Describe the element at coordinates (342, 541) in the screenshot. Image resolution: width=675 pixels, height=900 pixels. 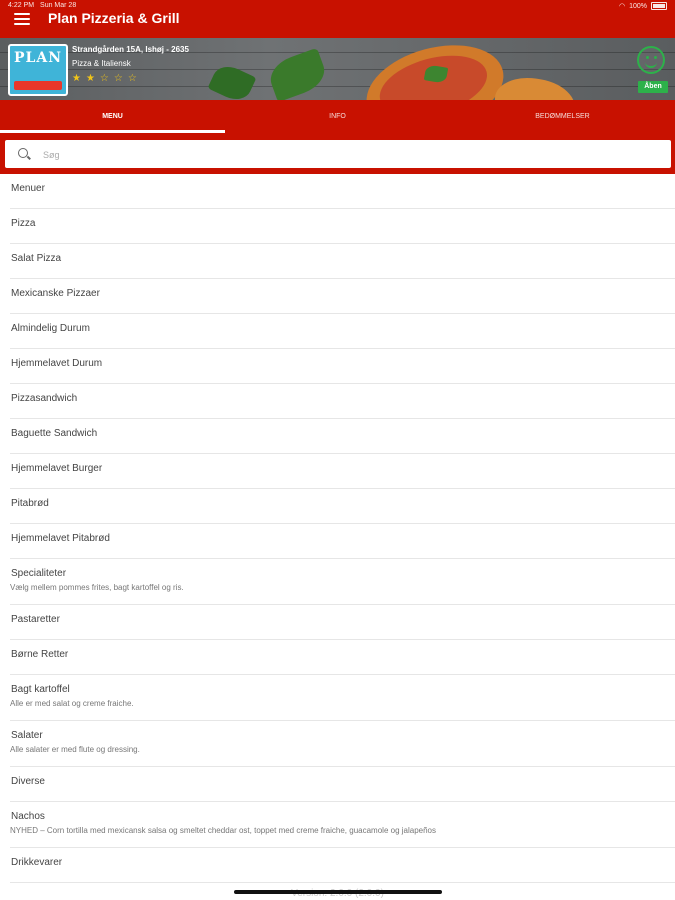
I see `menu-category-item: Hjemmelavet Pitabrød` at that location.